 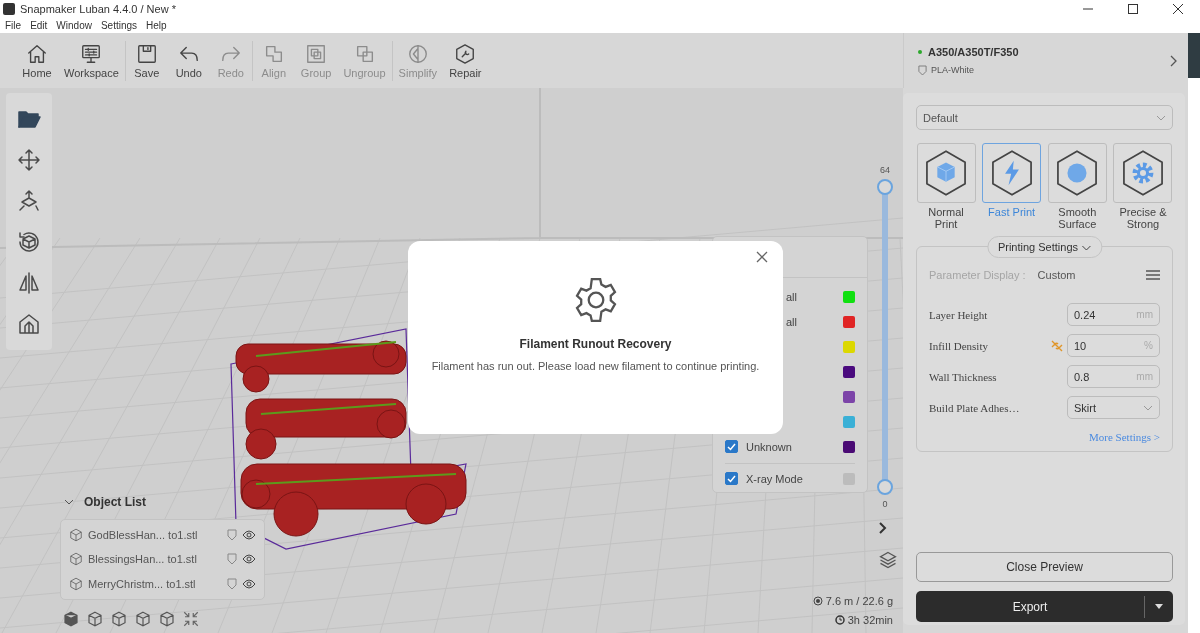 What do you see at coordinates (973, 51) in the screenshot?
I see `machine-name: A350/A350T/F350` at bounding box center [973, 51].